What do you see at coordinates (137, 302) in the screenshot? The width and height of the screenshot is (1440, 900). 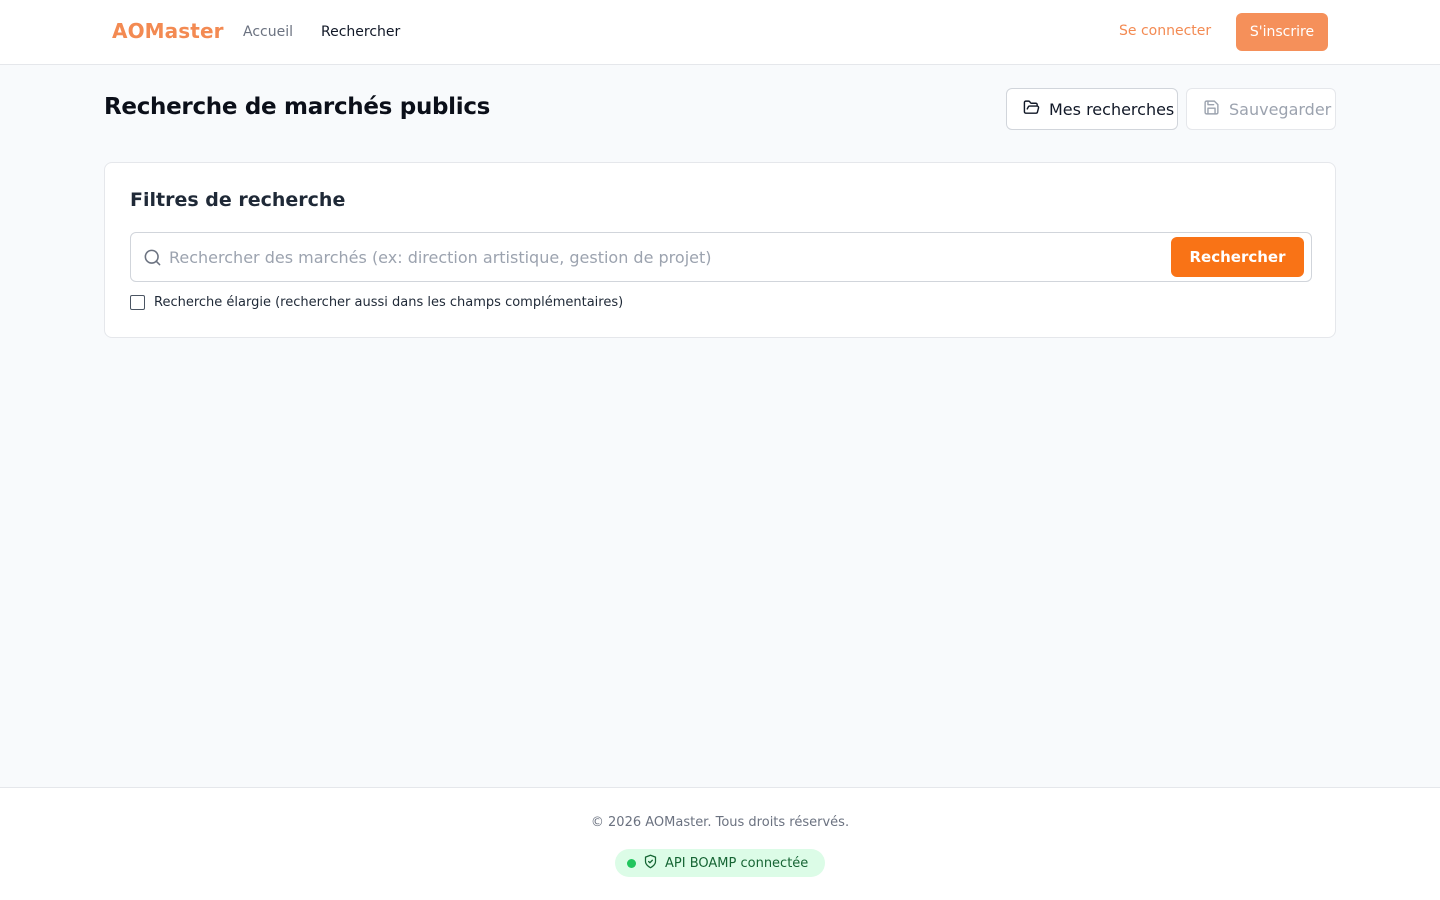 I see `extended-search-checkbox` at bounding box center [137, 302].